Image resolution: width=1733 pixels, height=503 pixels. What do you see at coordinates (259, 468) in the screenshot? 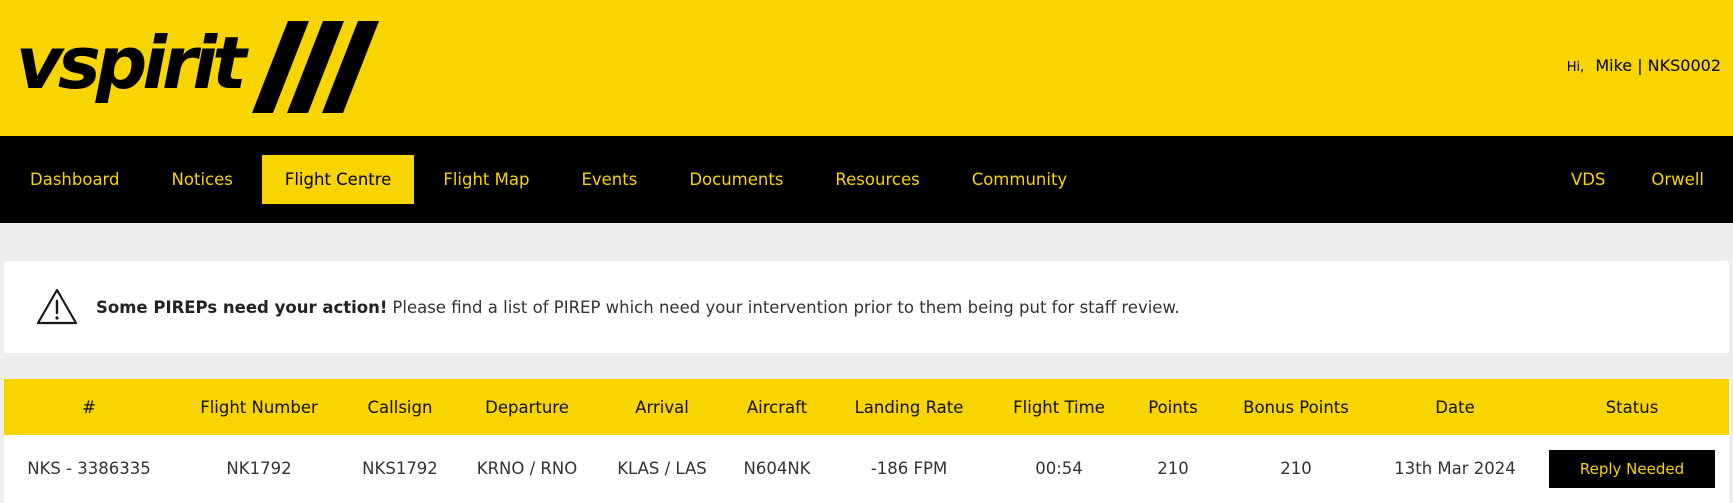
I see `cell-flight-number: NK1792` at bounding box center [259, 468].